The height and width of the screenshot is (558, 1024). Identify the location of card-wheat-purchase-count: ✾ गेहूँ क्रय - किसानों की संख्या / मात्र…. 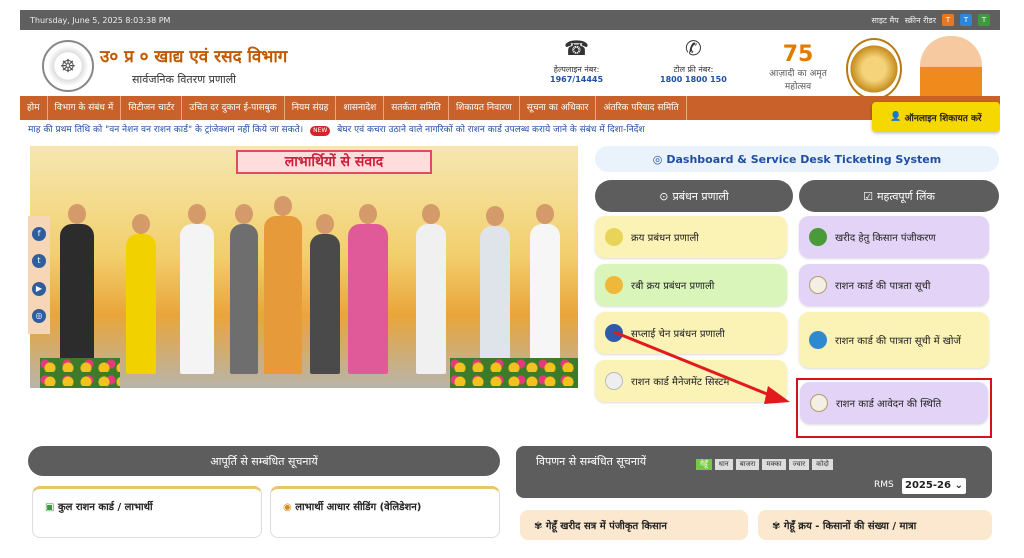
(875, 525).